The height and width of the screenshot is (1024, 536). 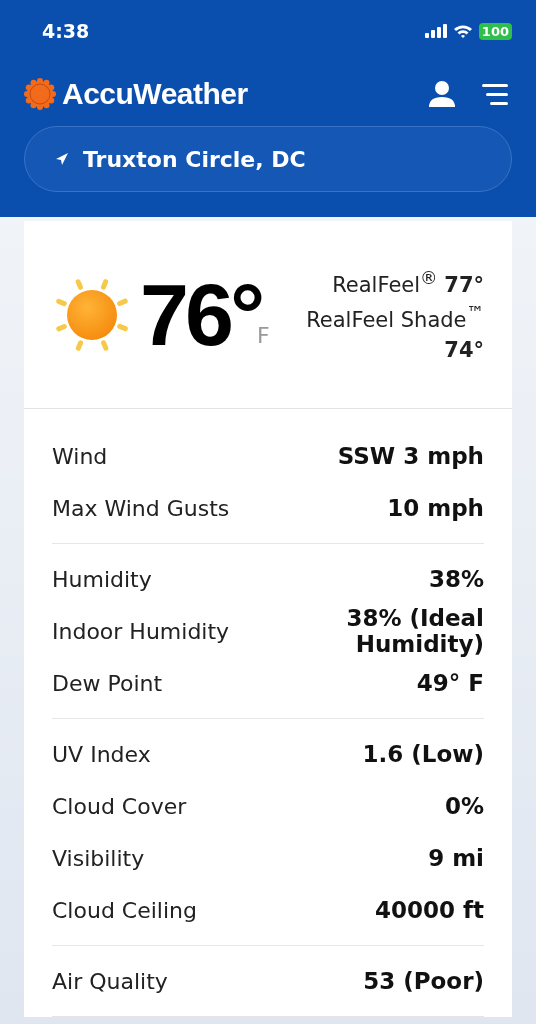 I want to click on detail-value: 10 mph, so click(x=435, y=508).